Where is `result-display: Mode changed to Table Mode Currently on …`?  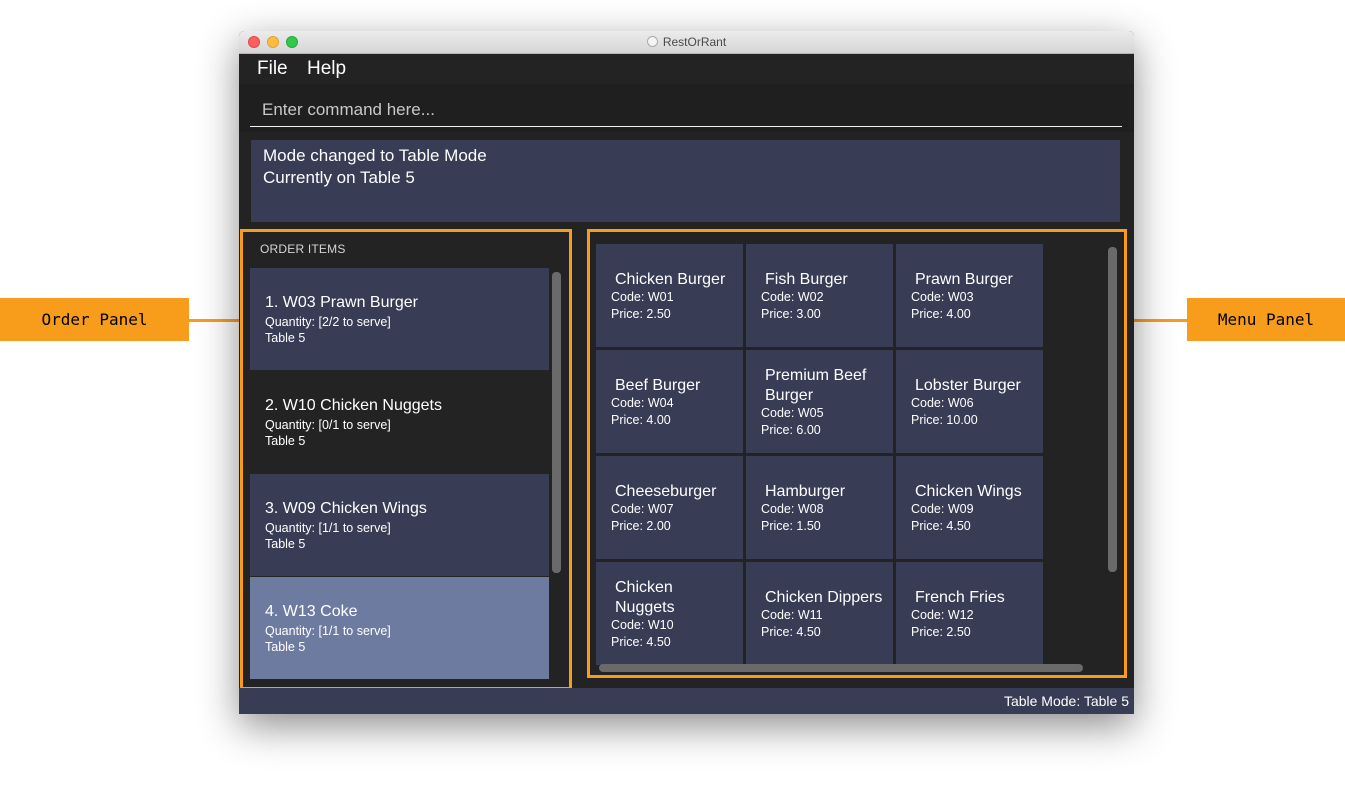 result-display: Mode changed to Table Mode Currently on … is located at coordinates (685, 181).